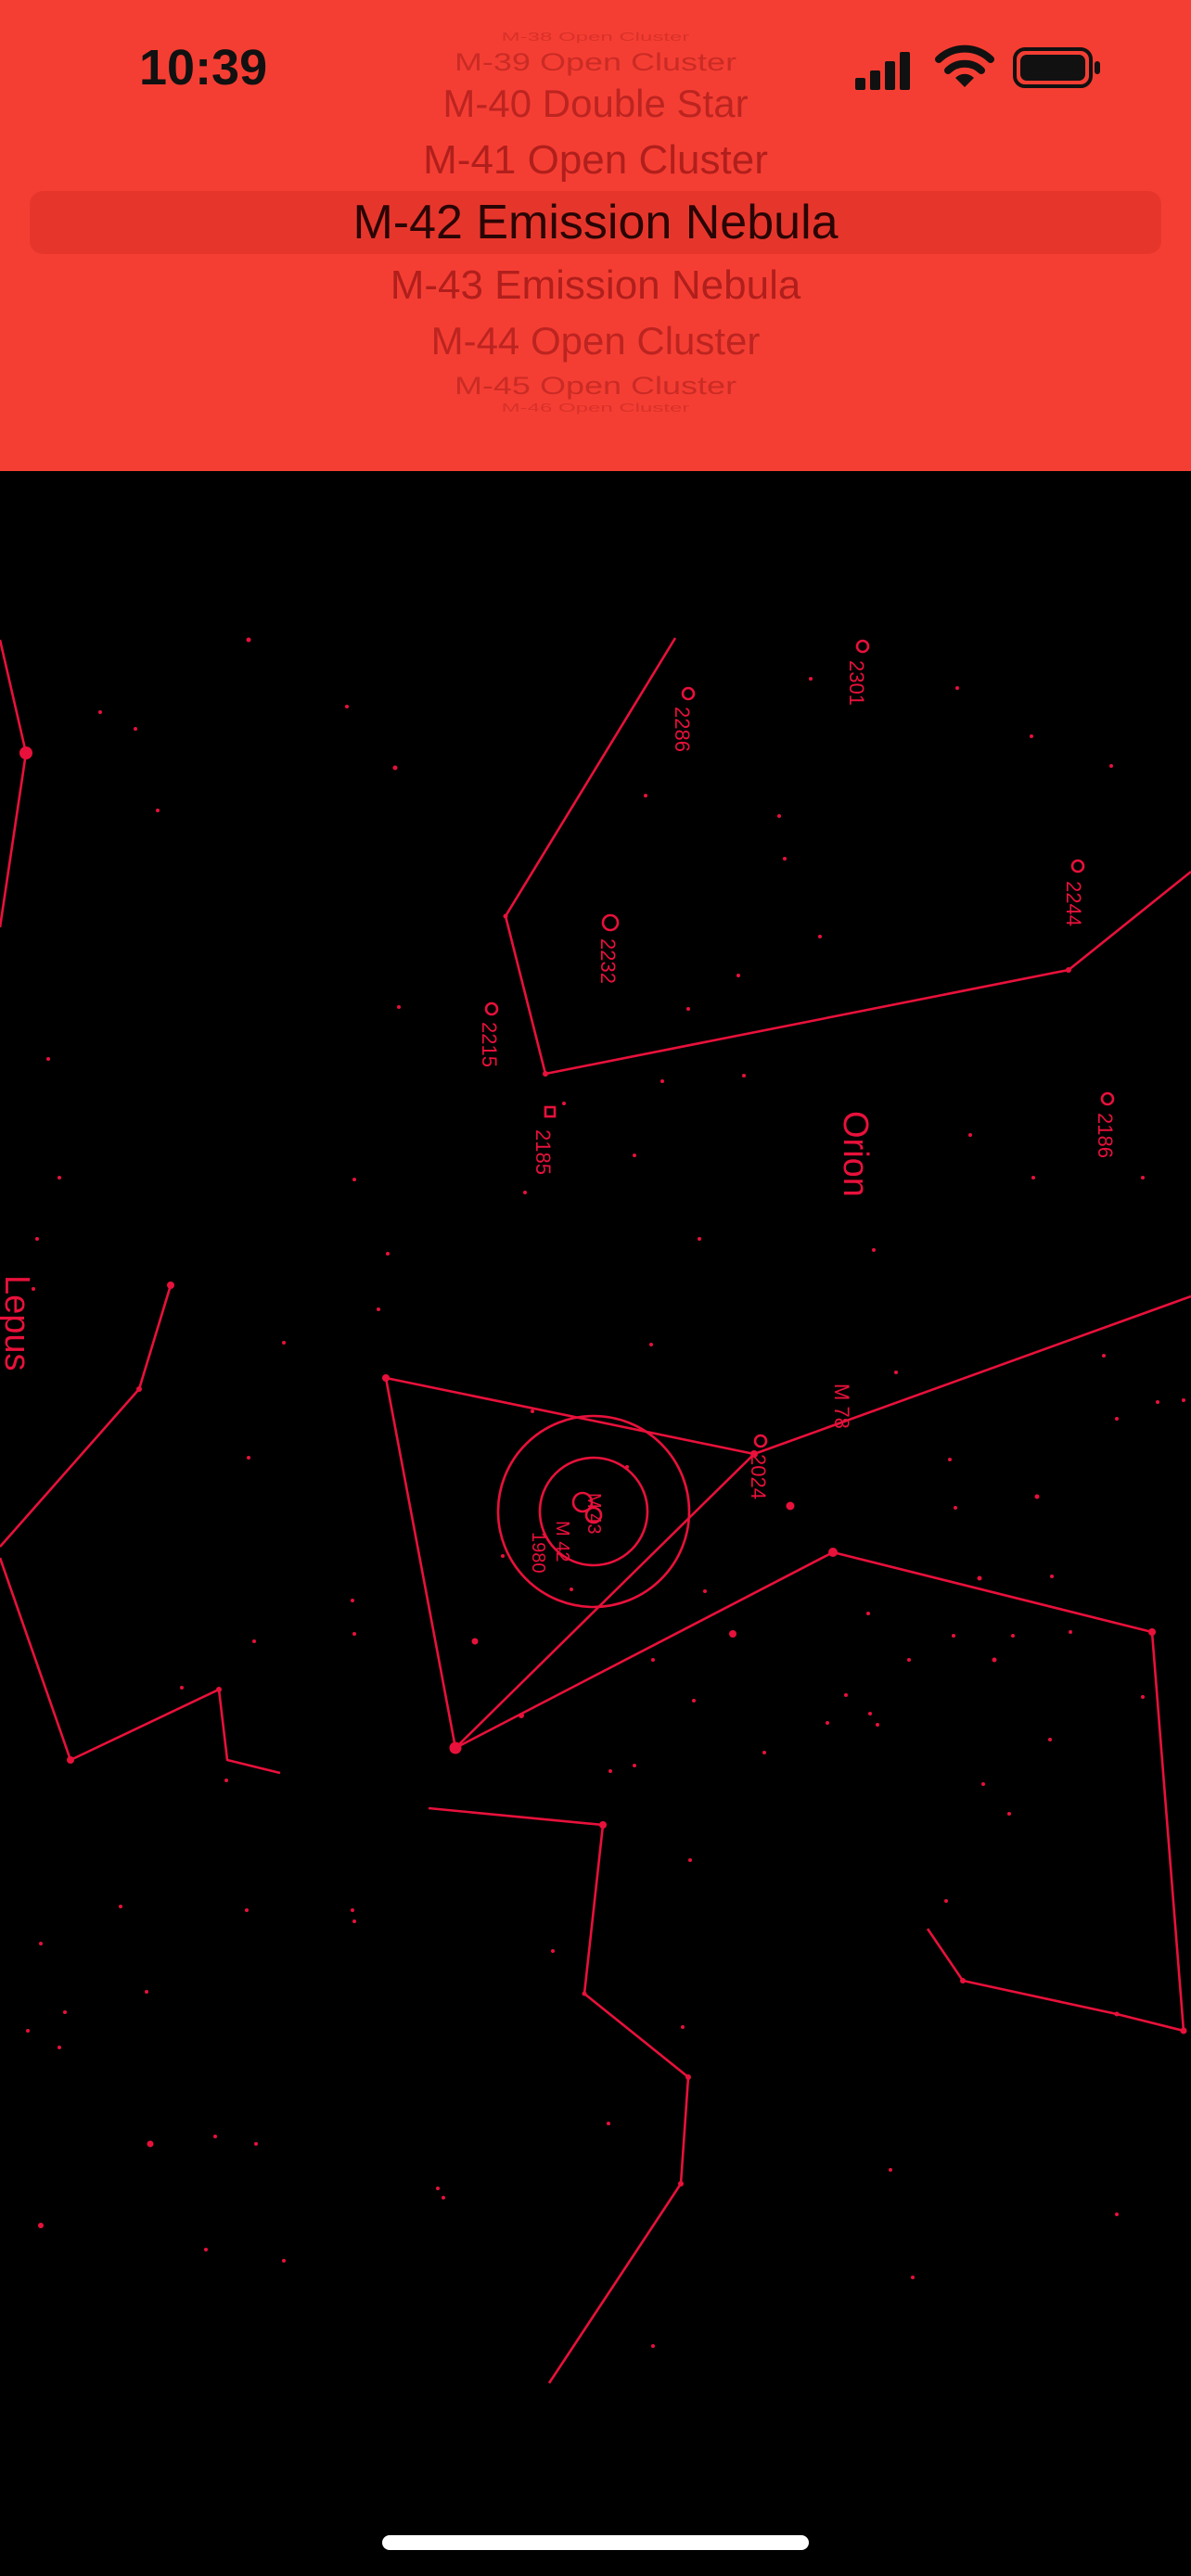  What do you see at coordinates (595, 69) in the screenshot?
I see `status-bar: 10:39` at bounding box center [595, 69].